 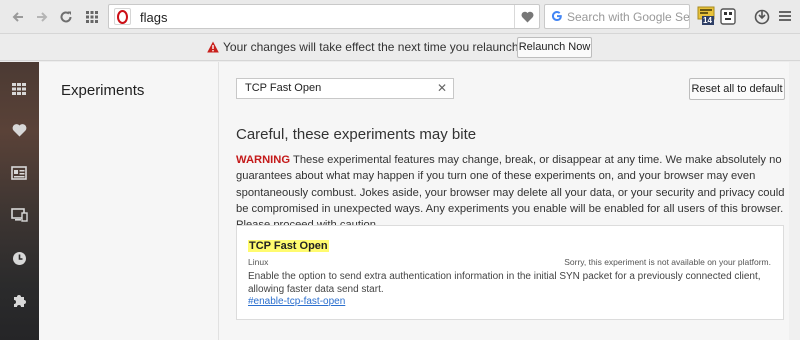 What do you see at coordinates (258, 262) in the screenshot?
I see `experiment-platform: Linux` at bounding box center [258, 262].